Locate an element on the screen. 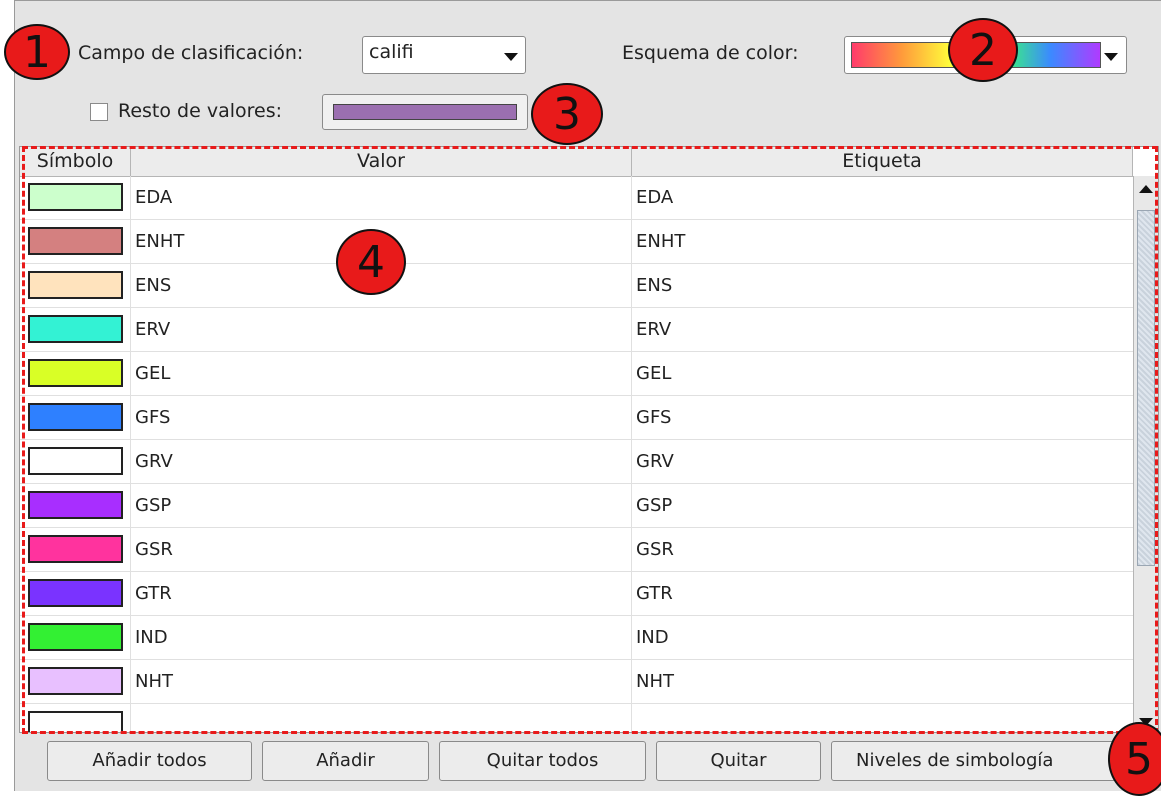  table-row: EDA EDA is located at coordinates (576, 198).